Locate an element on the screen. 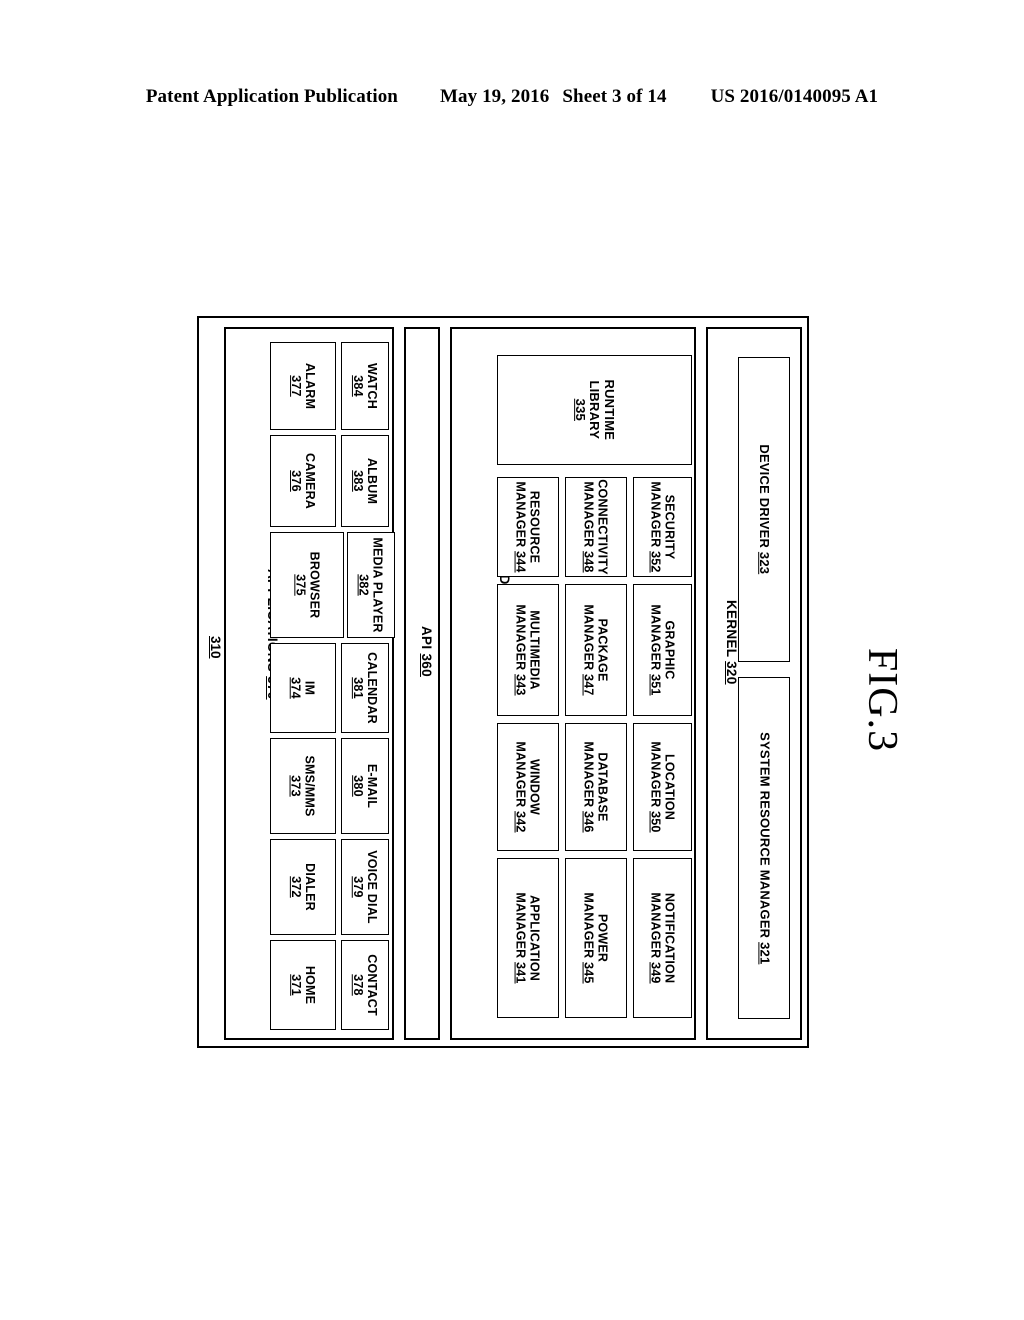 This screenshot has height=1320, width=1024. app-box-home: HOME 371 is located at coordinates (303, 985).